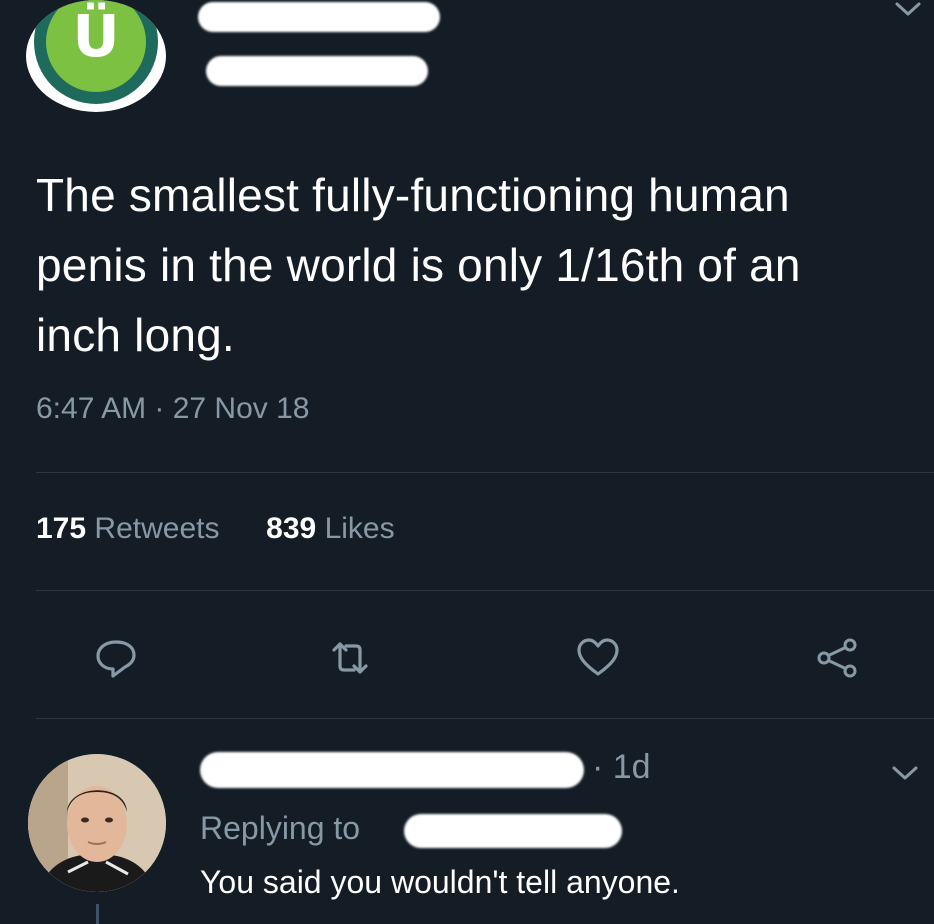 The image size is (934, 924). What do you see at coordinates (513, 831) in the screenshot?
I see `replying-to-handle-redacted` at bounding box center [513, 831].